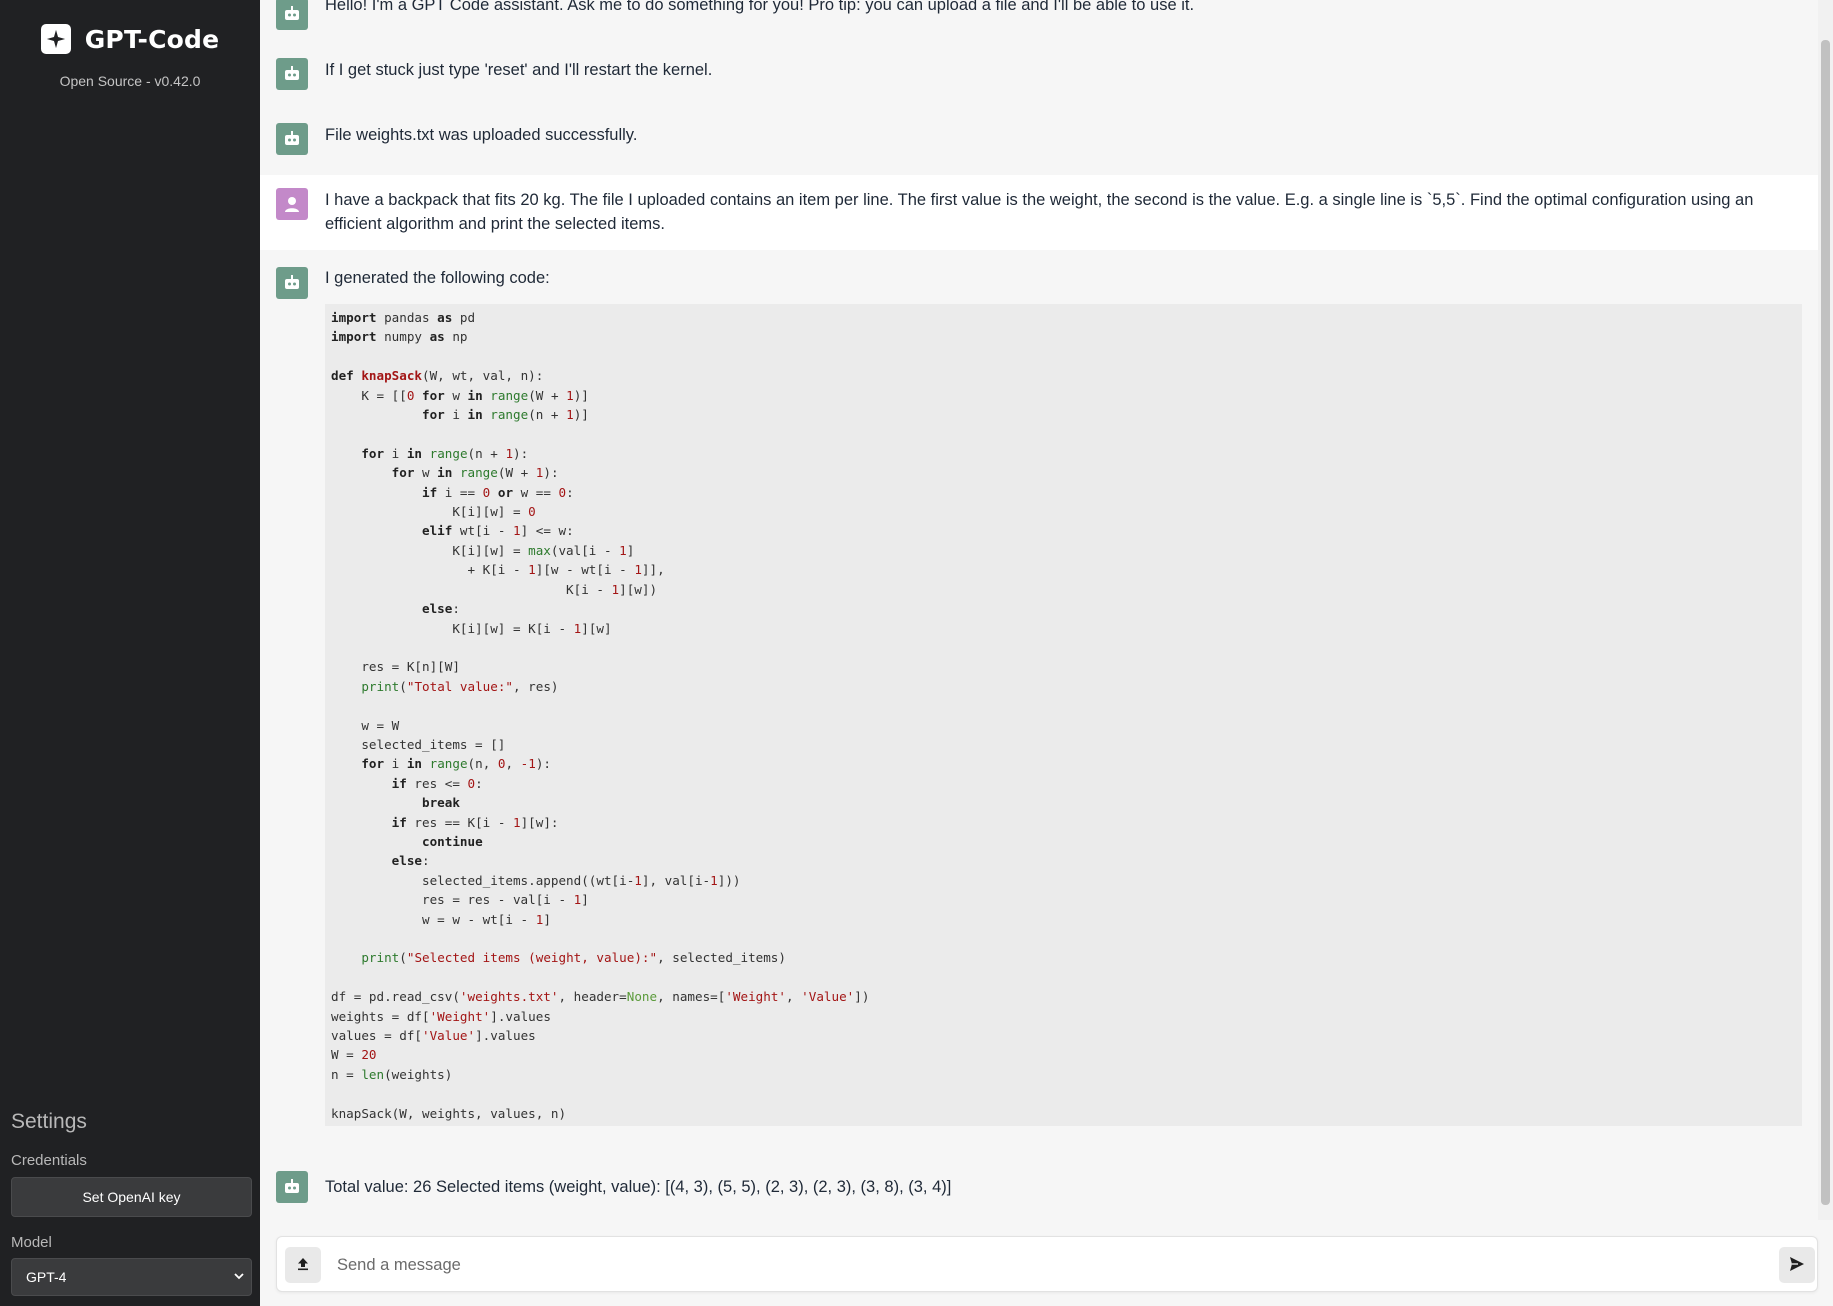  Describe the element at coordinates (376, 1036) in the screenshot. I see `code-token: values = df[` at that location.